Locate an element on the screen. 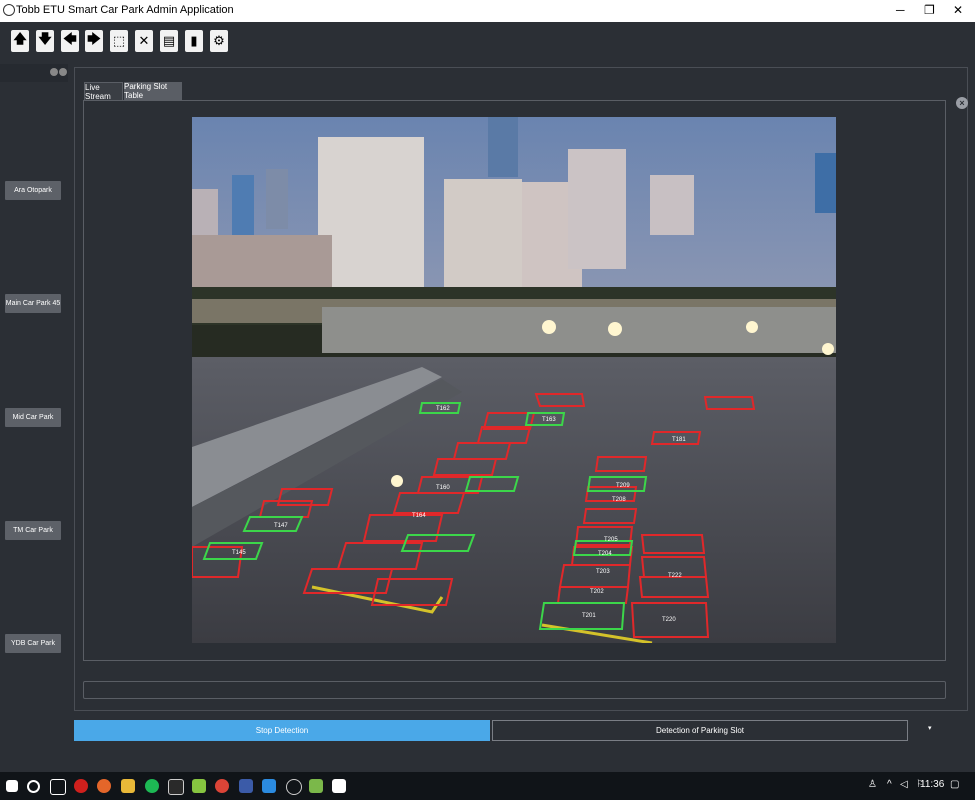  app-icon-blue is located at coordinates (246, 786).